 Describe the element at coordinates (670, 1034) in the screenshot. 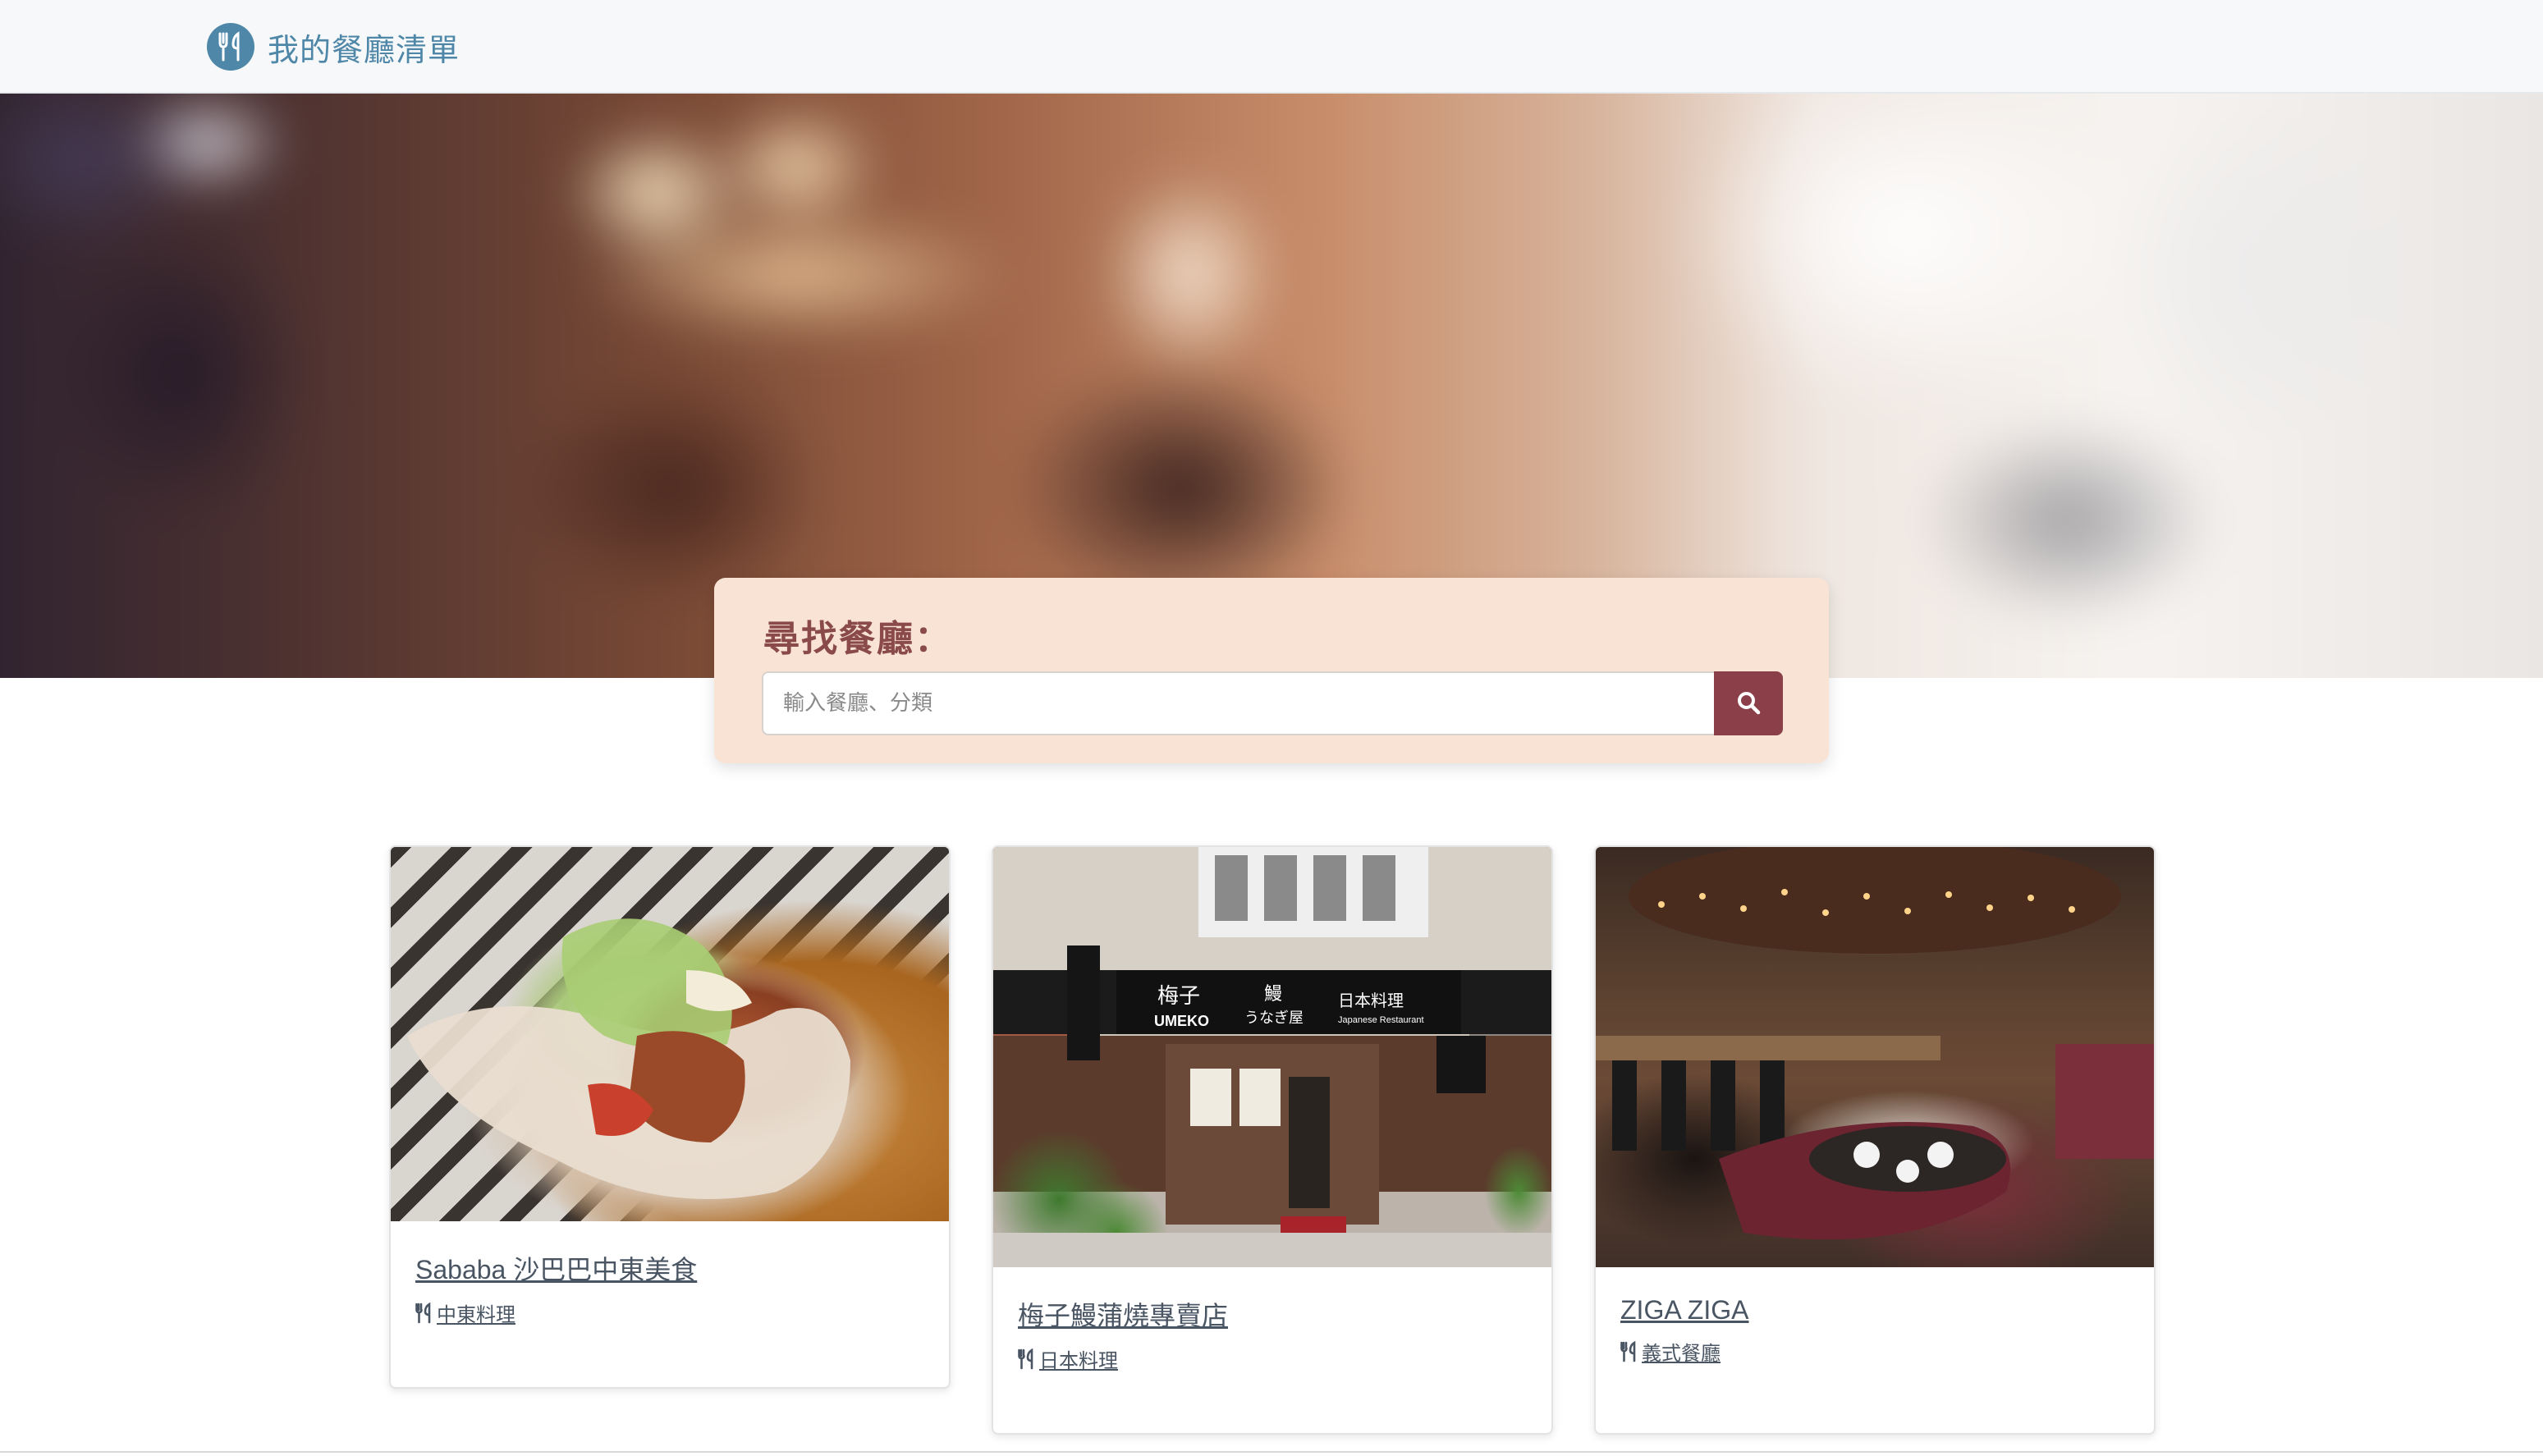

I see `pita-sandwich-photo` at that location.